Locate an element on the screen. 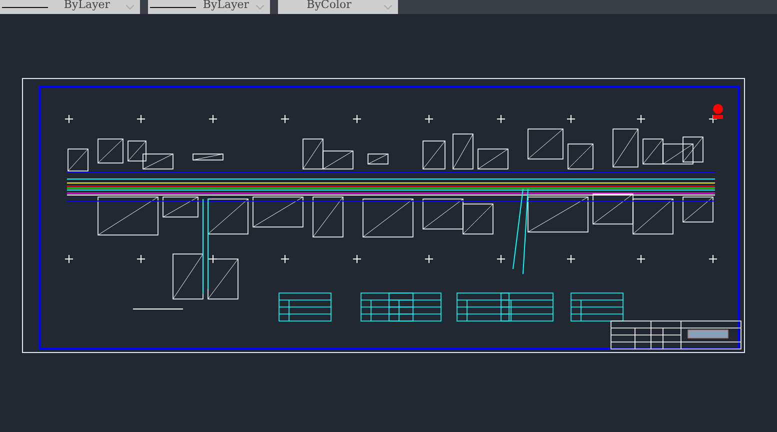  property-dropdown: ByColor is located at coordinates (338, 7).